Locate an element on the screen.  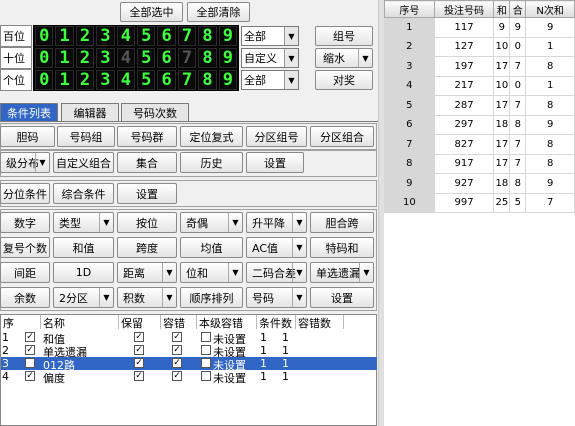
list-item: 3 012路 ✓ ✓ 未设置 1 1 is located at coordinates (189, 364).